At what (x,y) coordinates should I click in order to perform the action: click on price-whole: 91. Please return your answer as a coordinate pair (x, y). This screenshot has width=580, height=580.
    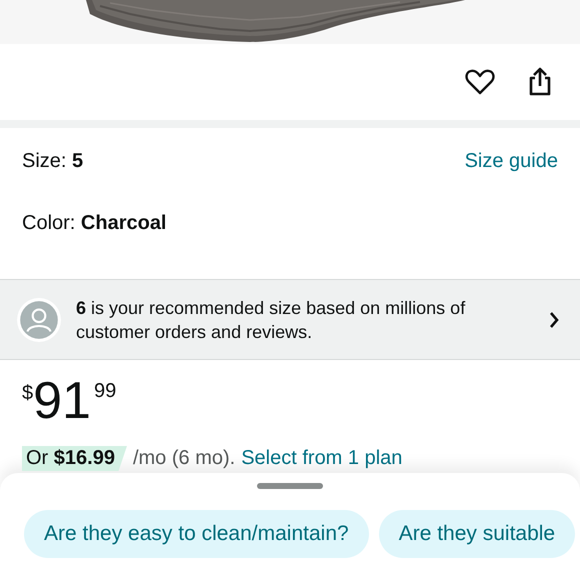
    Looking at the image, I should click on (62, 401).